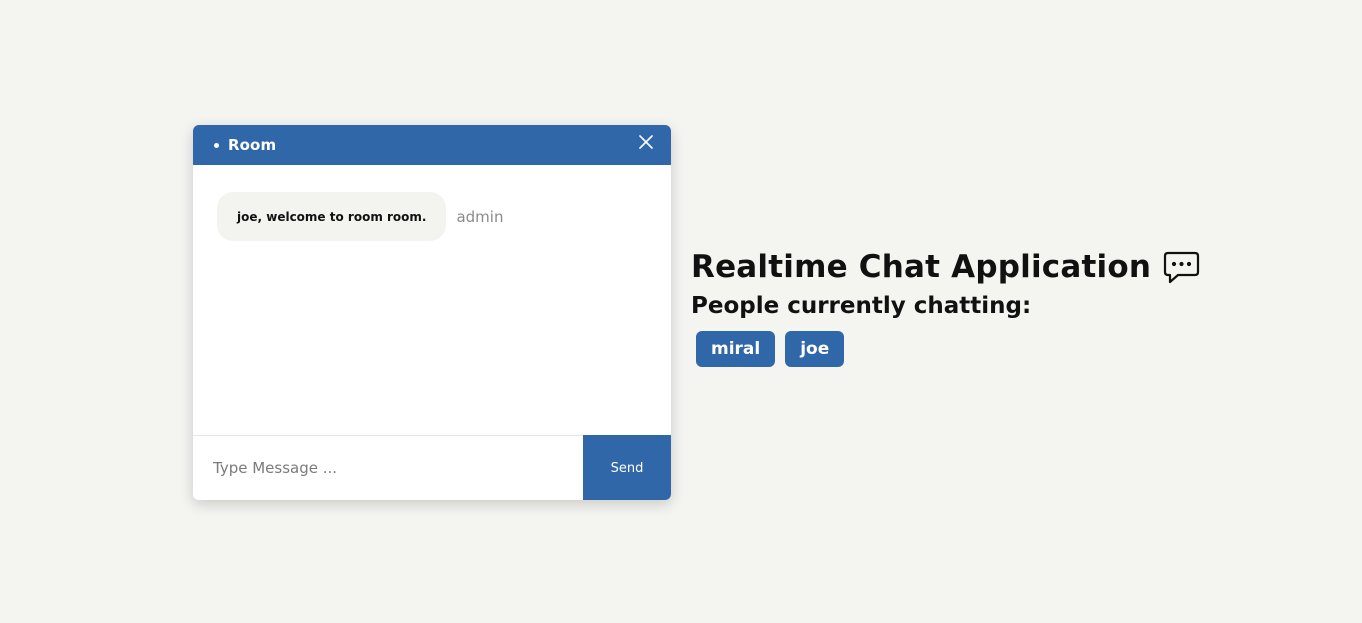 The height and width of the screenshot is (623, 1362). I want to click on close-icon, so click(646, 142).